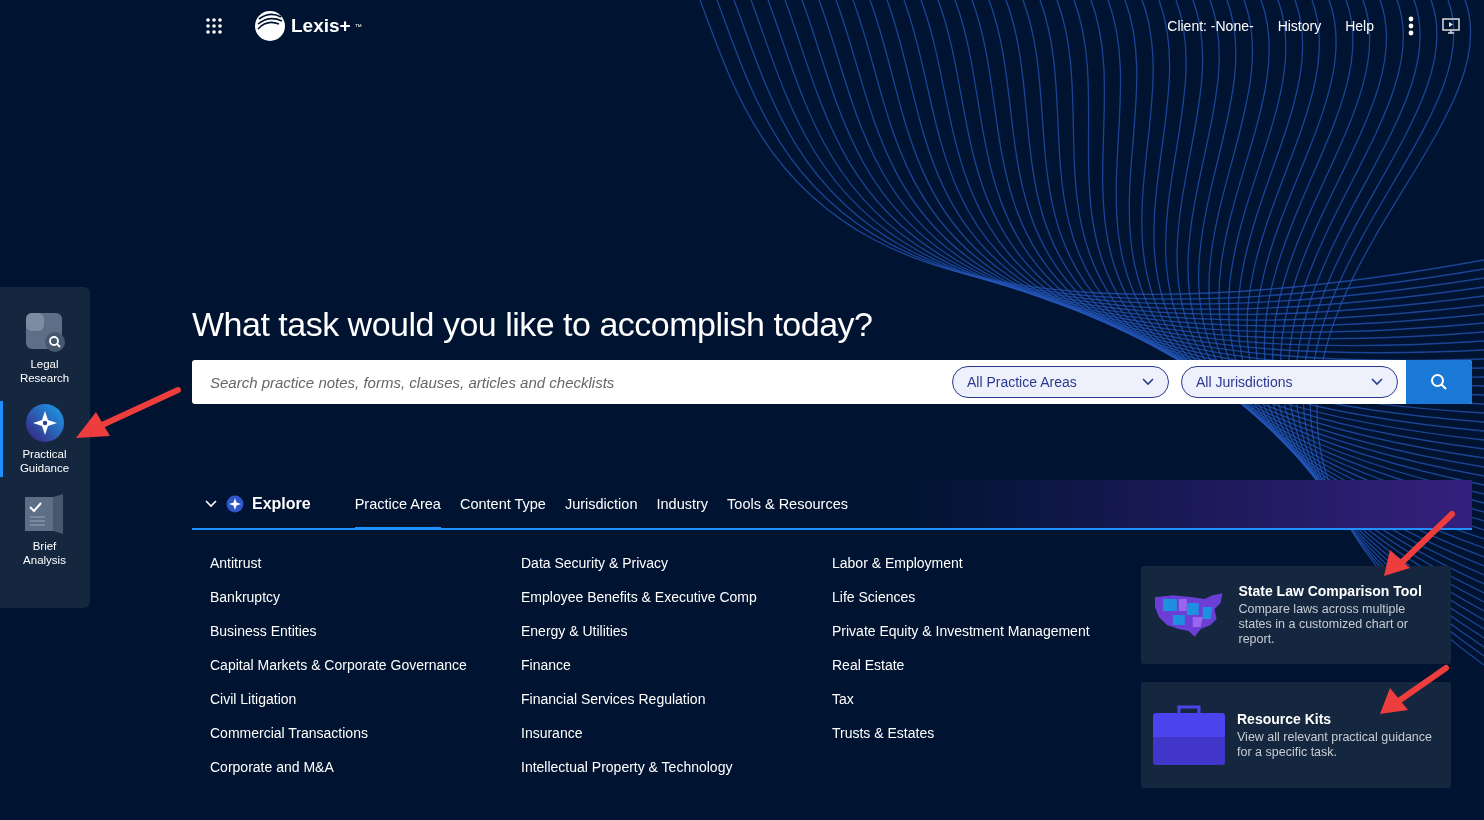 The height and width of the screenshot is (820, 1484). I want to click on app-grid-icon, so click(214, 26).